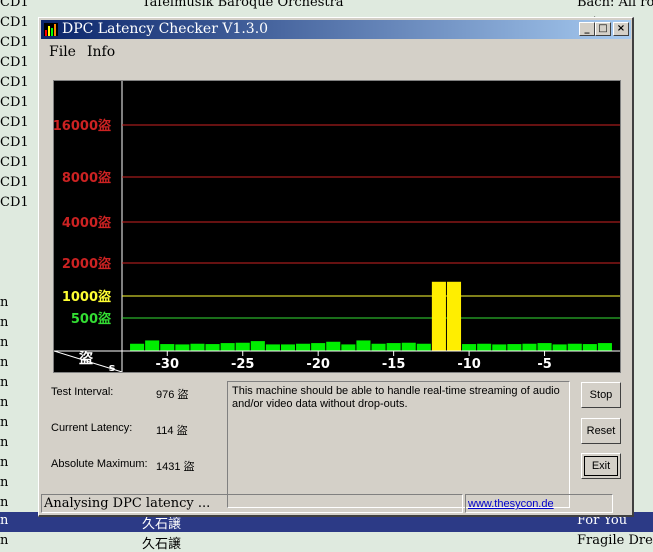 This screenshot has height=552, width=653. What do you see at coordinates (51, 29) in the screenshot?
I see `app-icon` at bounding box center [51, 29].